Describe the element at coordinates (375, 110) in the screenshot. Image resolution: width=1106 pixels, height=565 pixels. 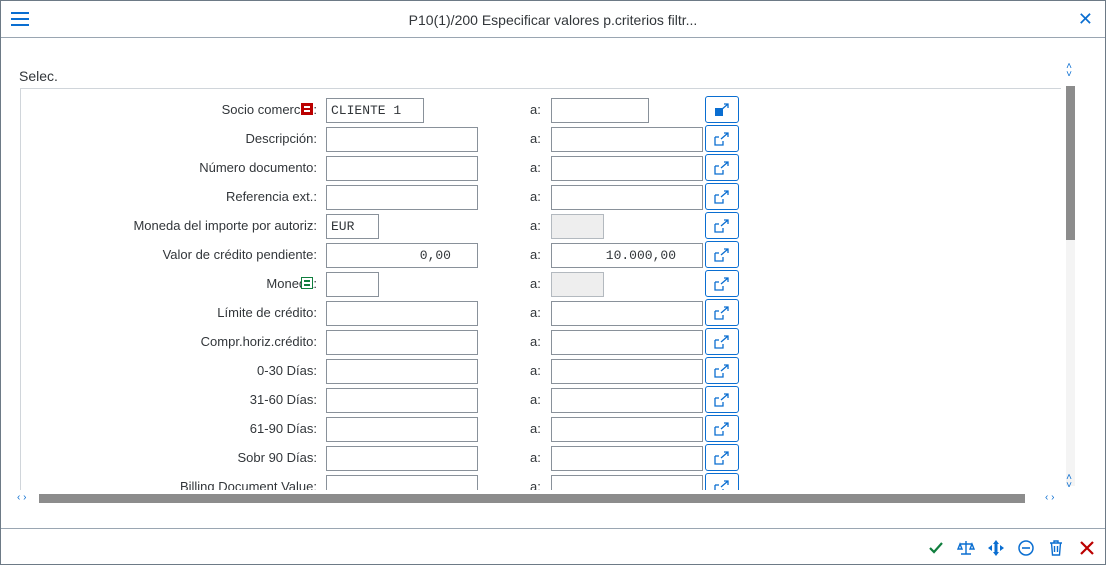
I see `from-input: CLIENTE 1` at that location.